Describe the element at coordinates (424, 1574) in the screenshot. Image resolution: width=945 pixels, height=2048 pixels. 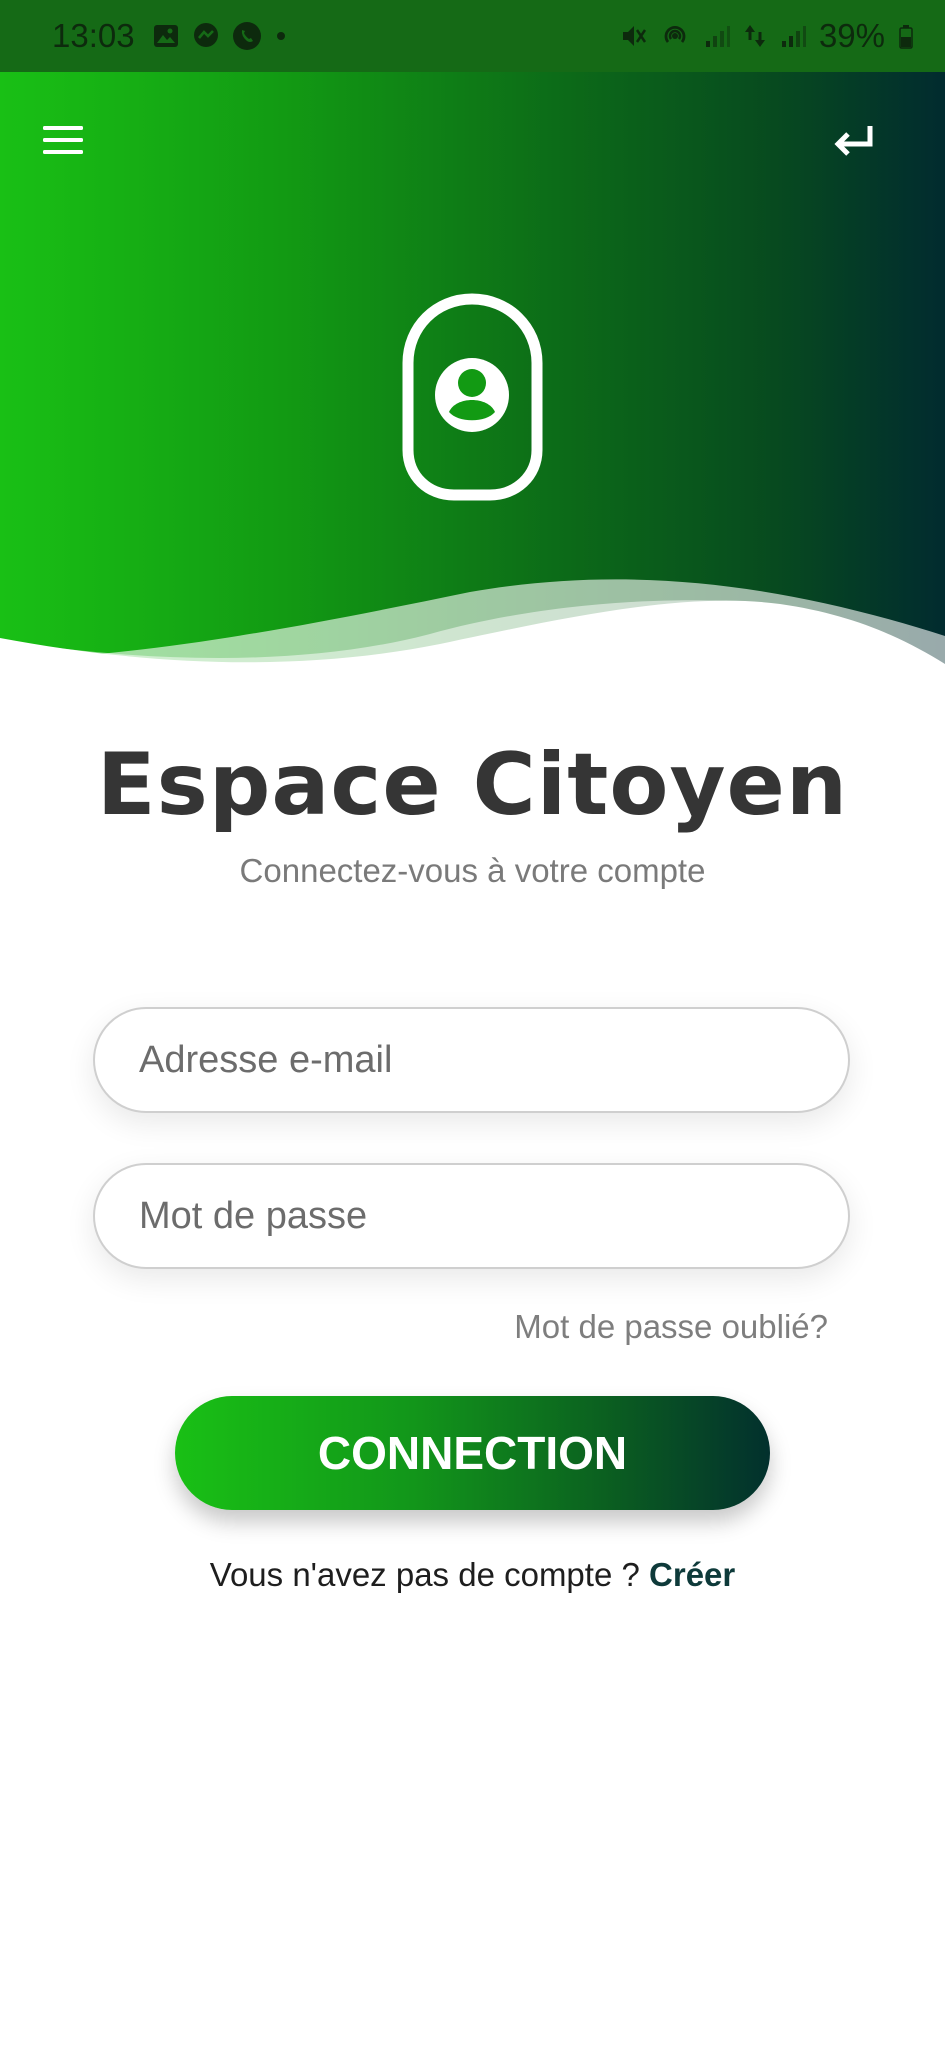
I see `signup-prompt-text: Vous n'avez pas de compte ?` at that location.